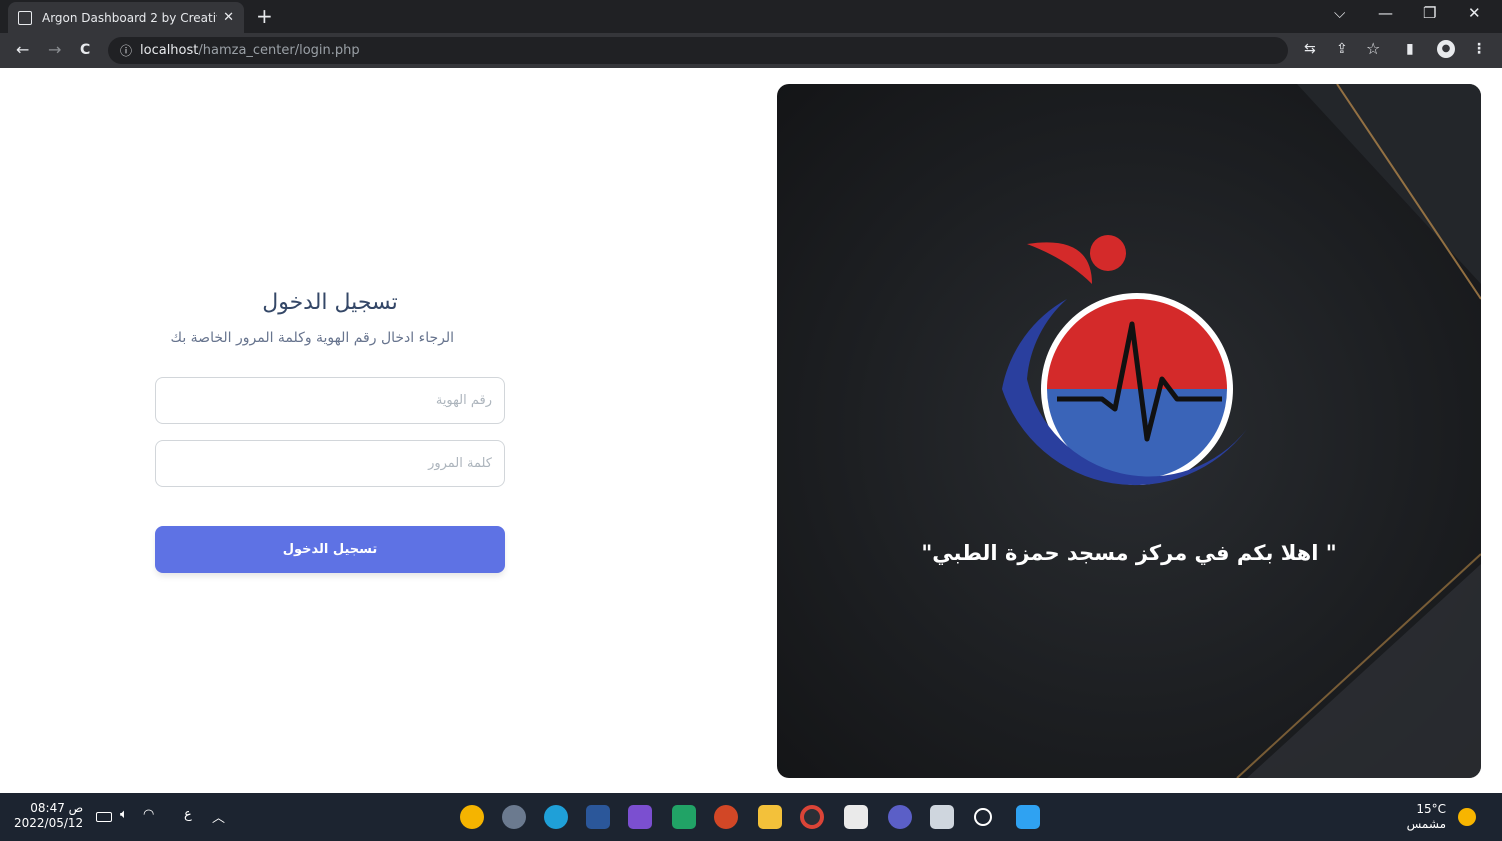  What do you see at coordinates (330, 400) in the screenshot?
I see `id-number-input` at bounding box center [330, 400].